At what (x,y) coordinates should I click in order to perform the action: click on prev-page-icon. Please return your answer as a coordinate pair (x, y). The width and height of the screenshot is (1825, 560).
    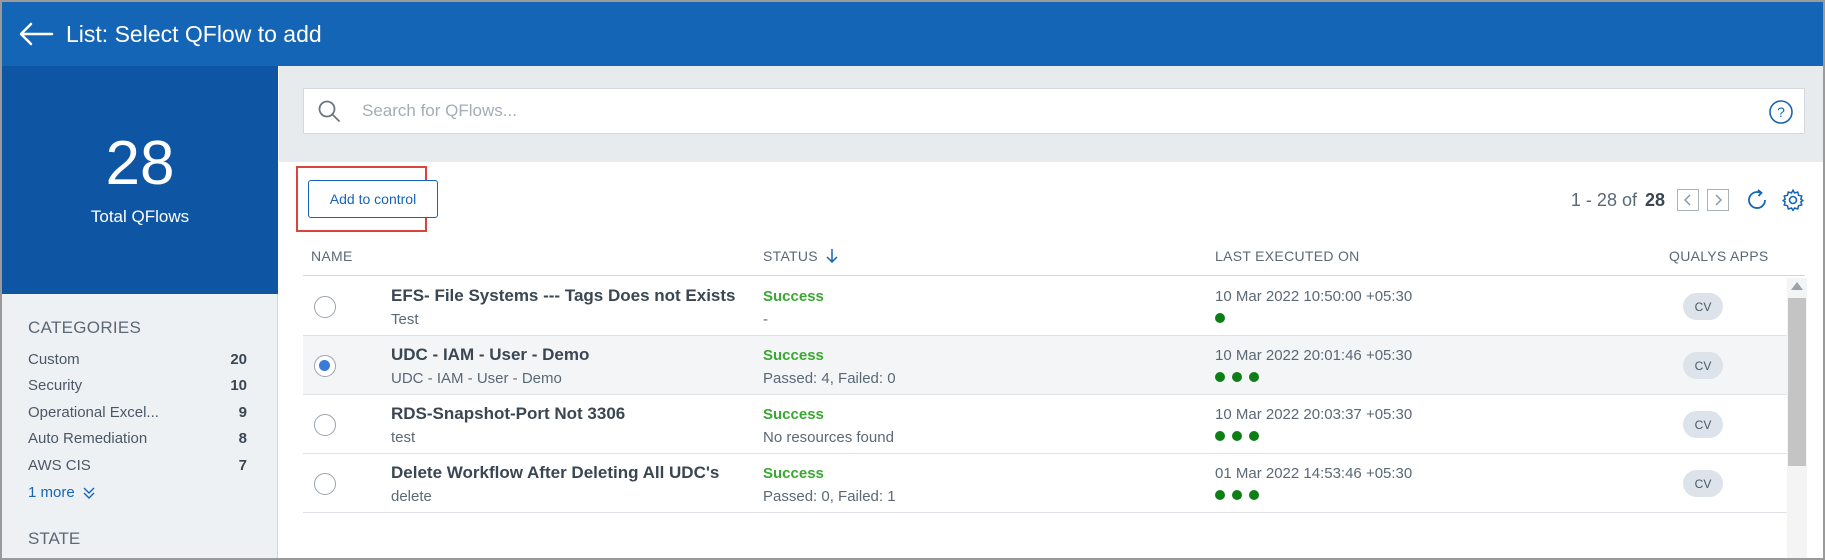
    Looking at the image, I should click on (1687, 200).